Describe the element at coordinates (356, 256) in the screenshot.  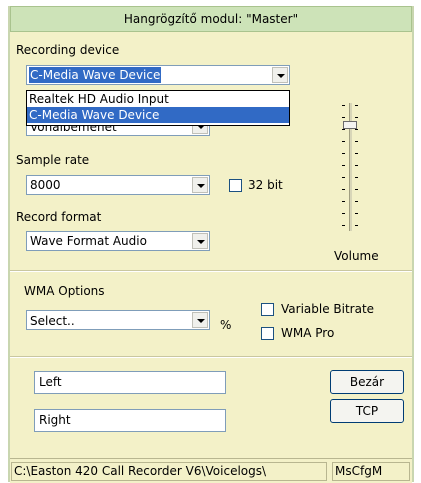
I see `volume-label: Volume` at that location.